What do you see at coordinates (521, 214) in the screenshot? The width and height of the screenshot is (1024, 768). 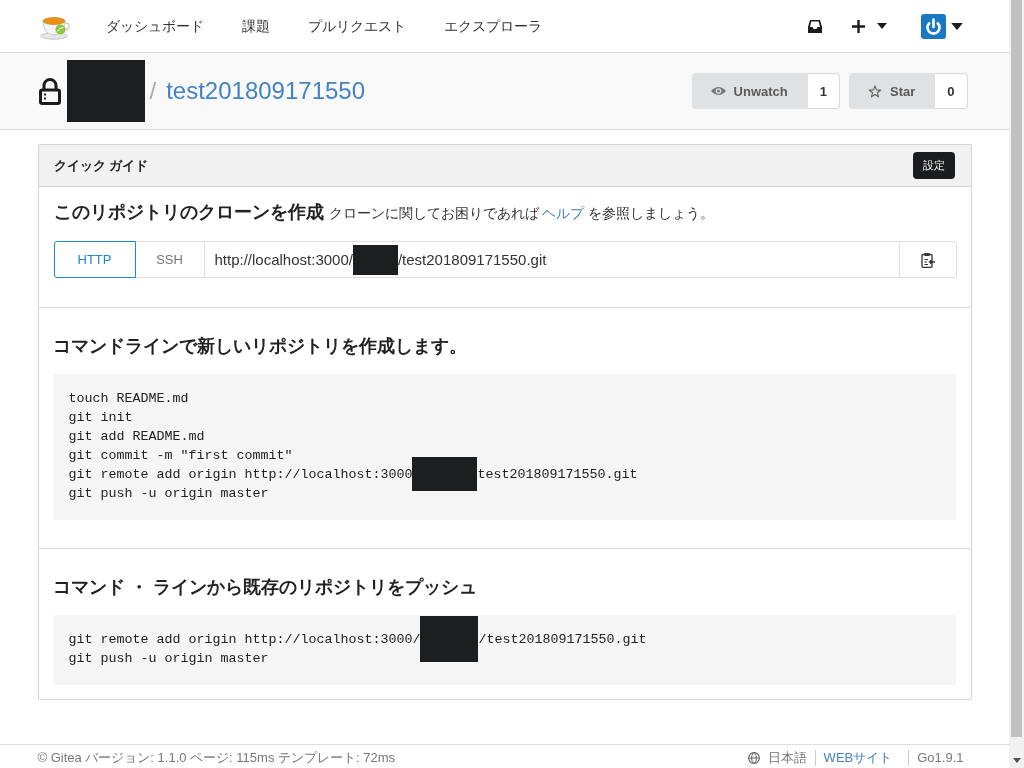 I see `help-text: クローンに関してお困りであれば ヘルプ を参照しましょう。` at bounding box center [521, 214].